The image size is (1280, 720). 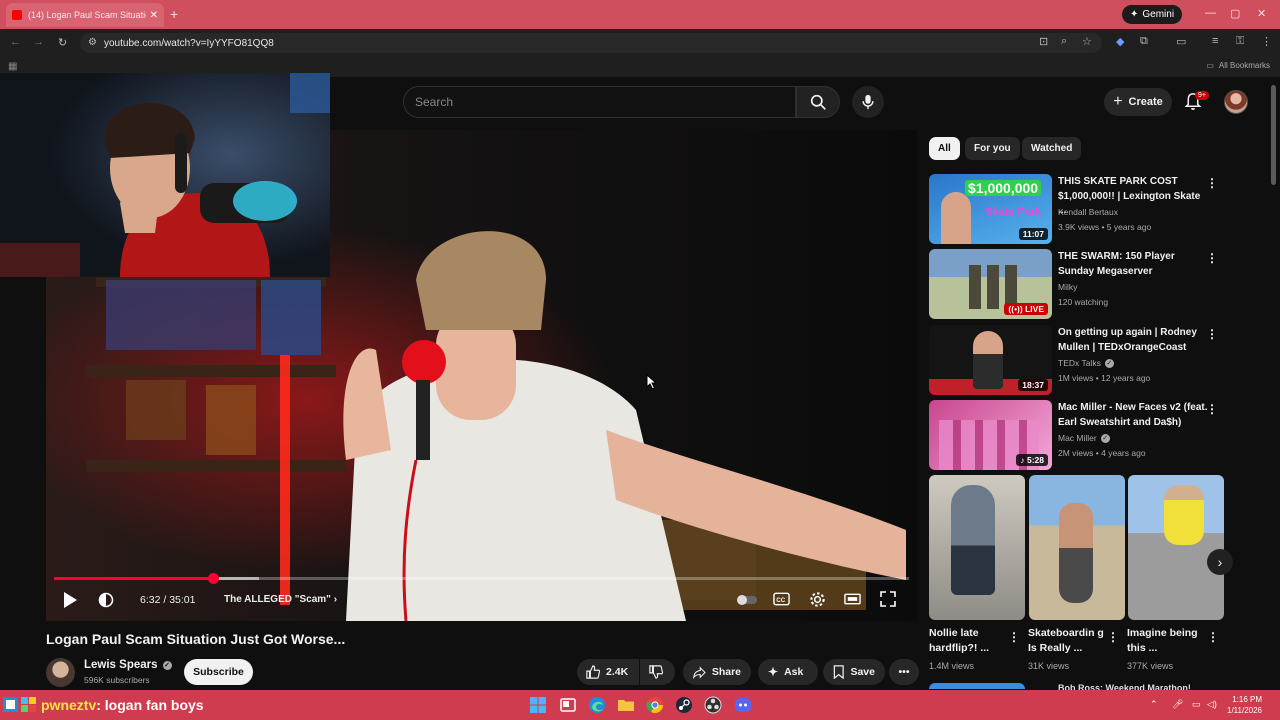 I want to click on steam-icon, so click(x=684, y=705).